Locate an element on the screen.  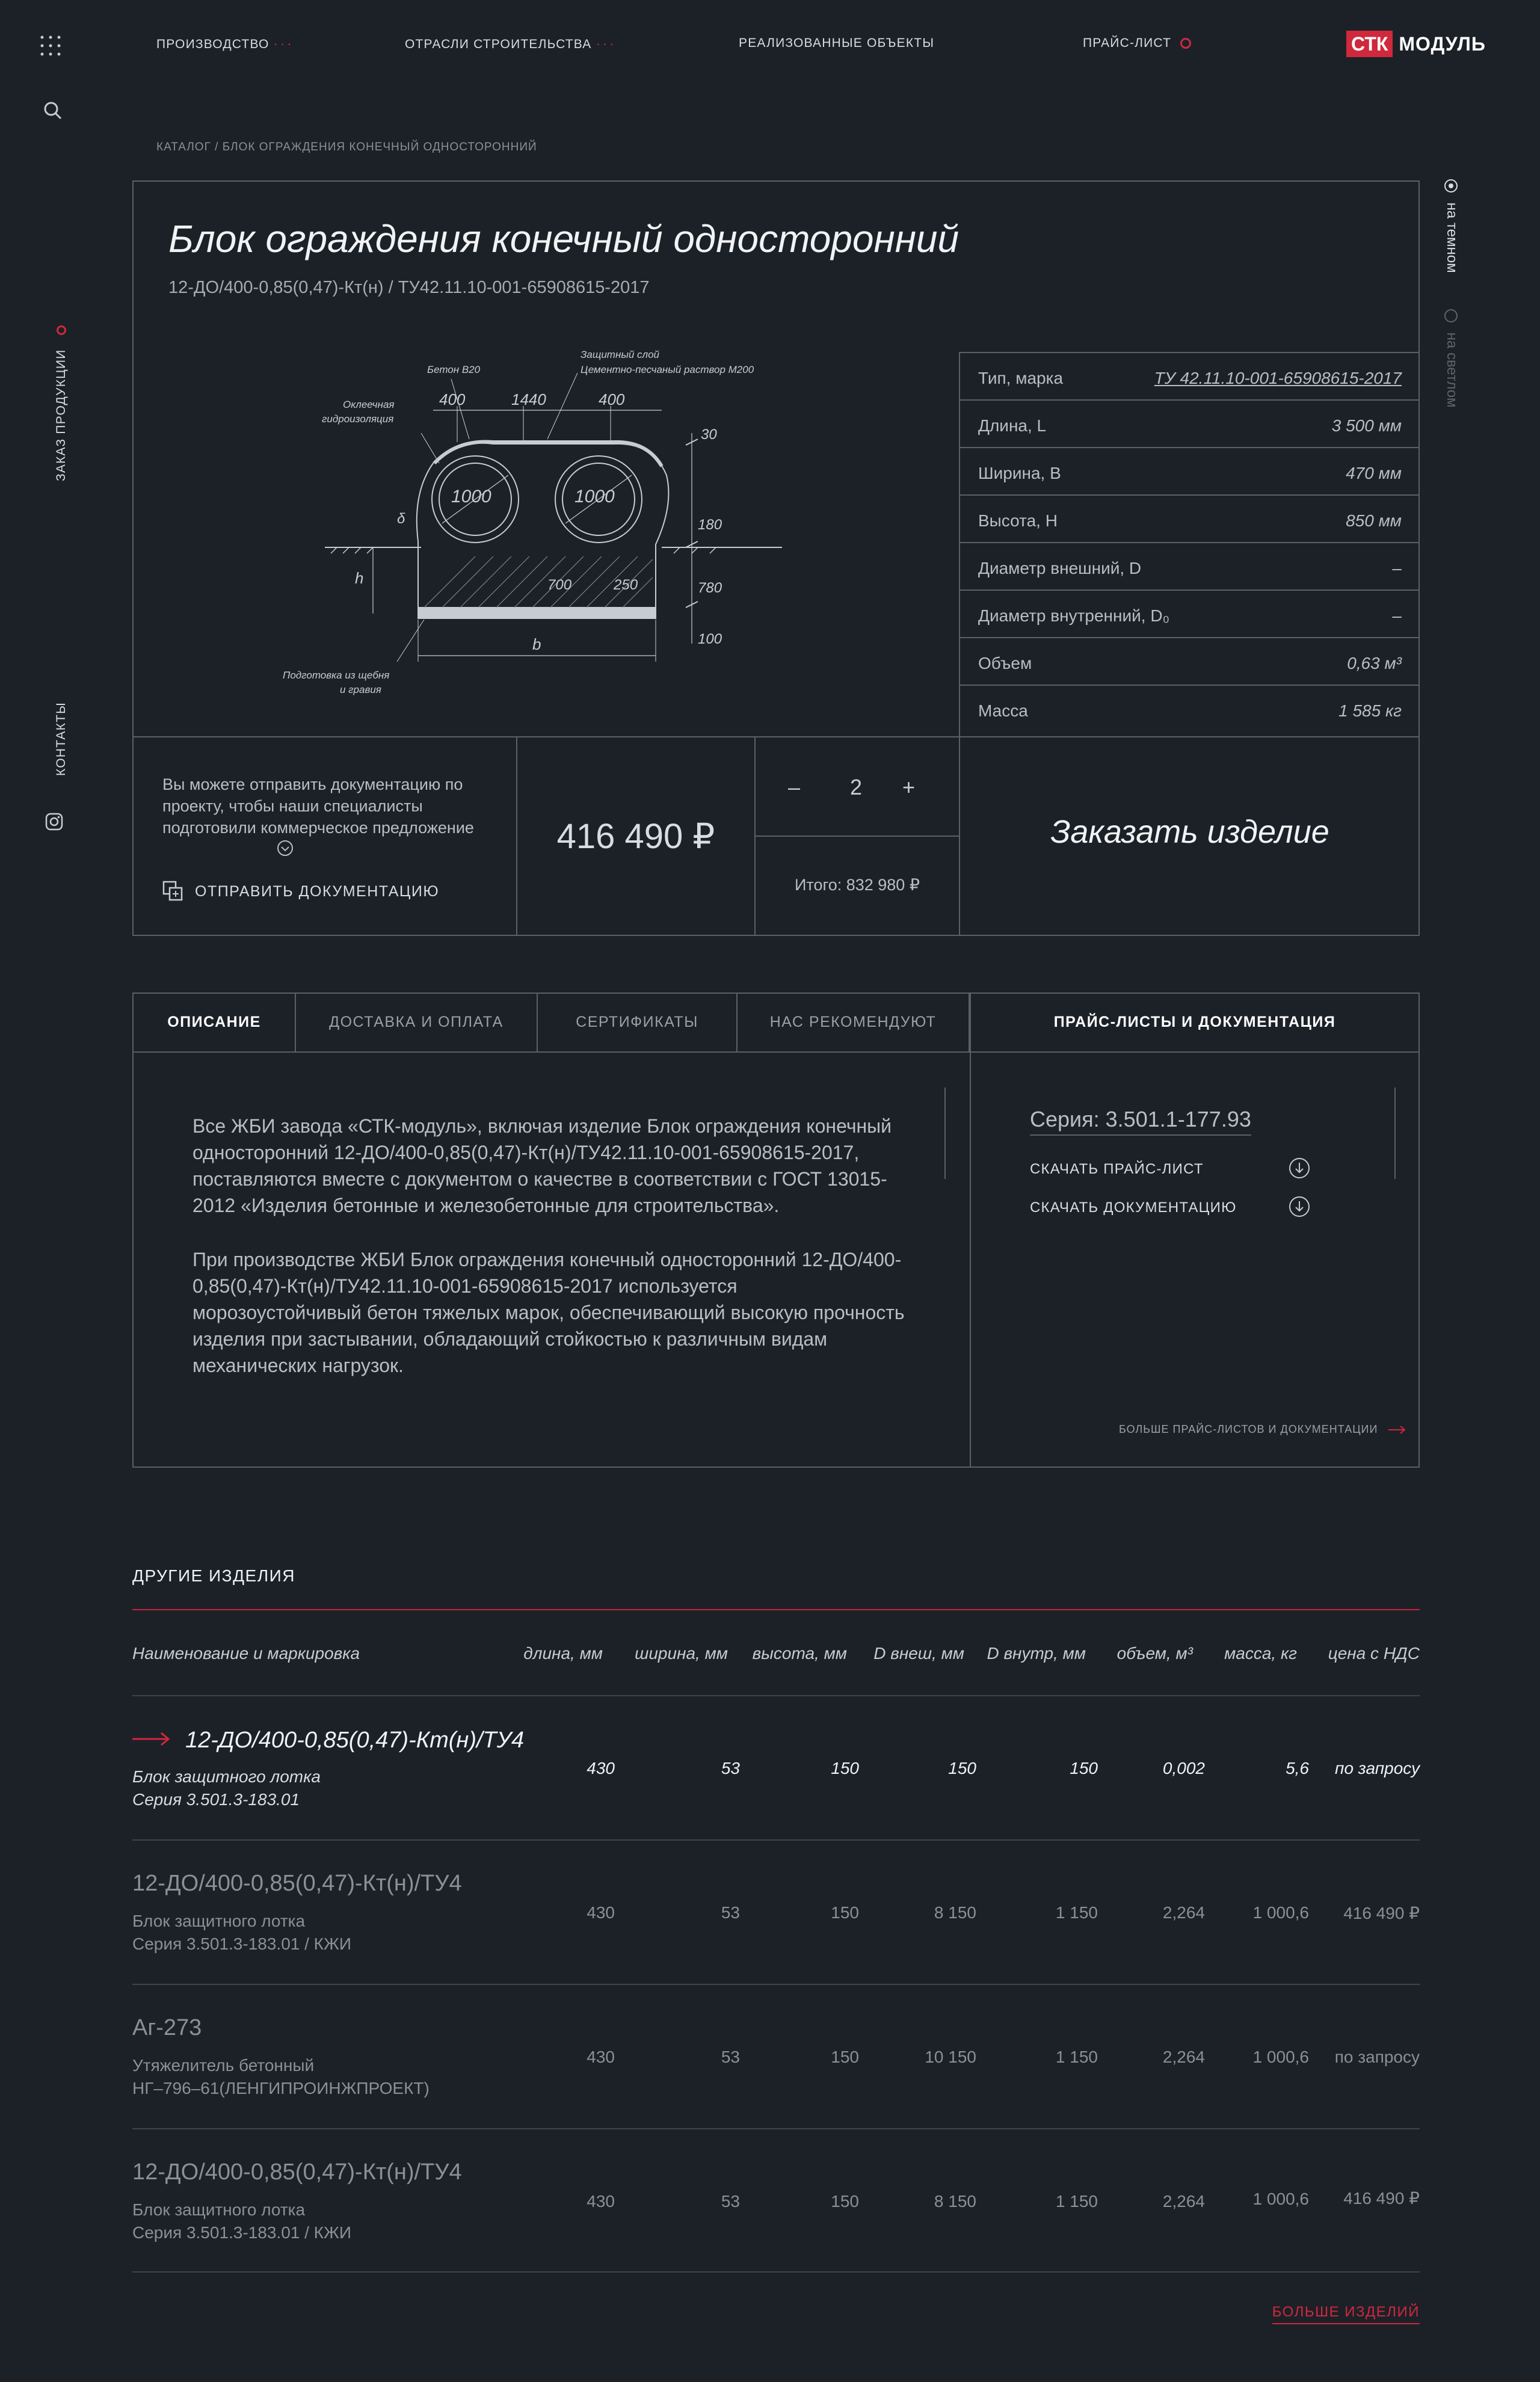
order-product-button: Заказать изделие is located at coordinates (1190, 832).